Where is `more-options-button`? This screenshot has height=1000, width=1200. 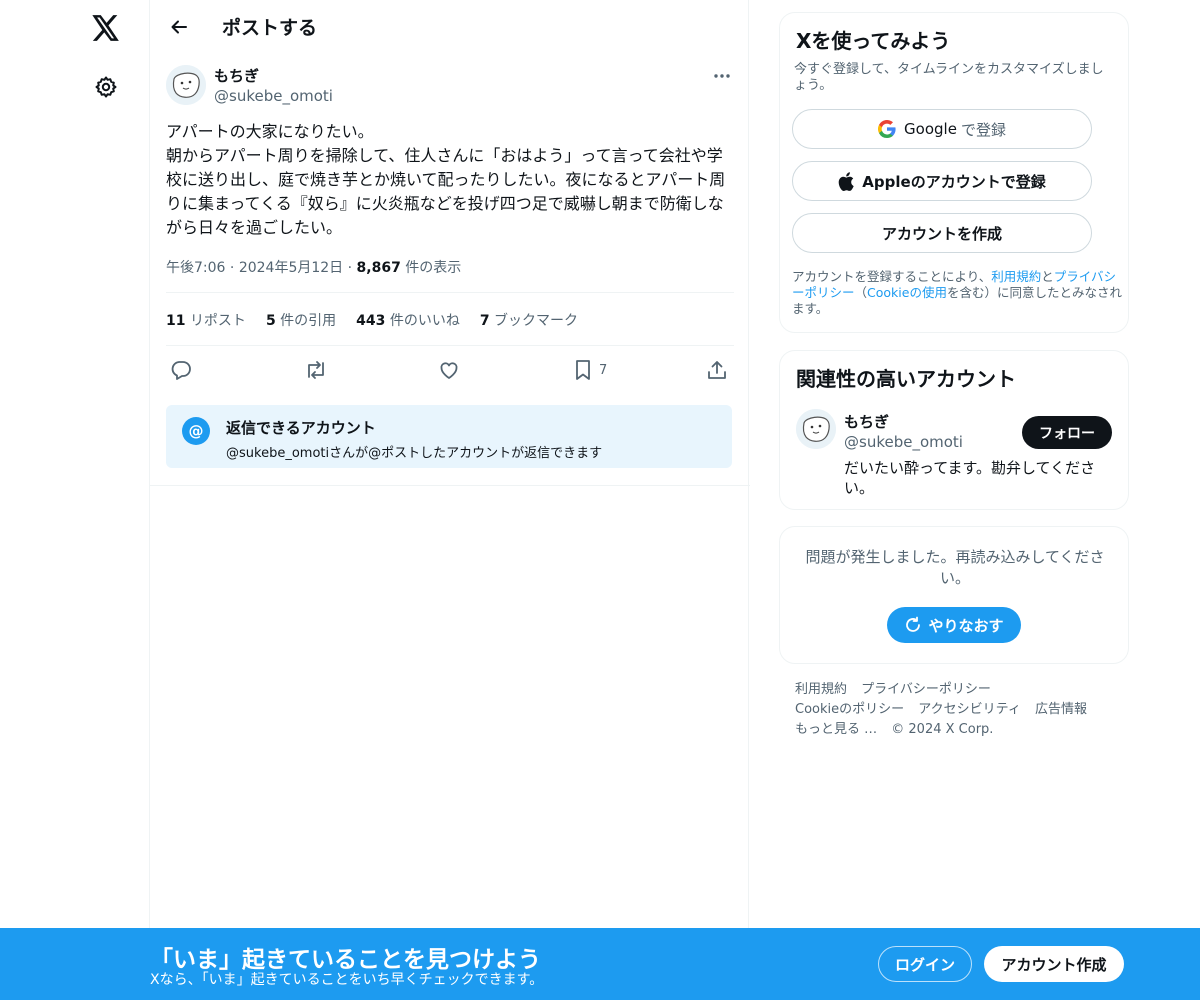 more-options-button is located at coordinates (722, 76).